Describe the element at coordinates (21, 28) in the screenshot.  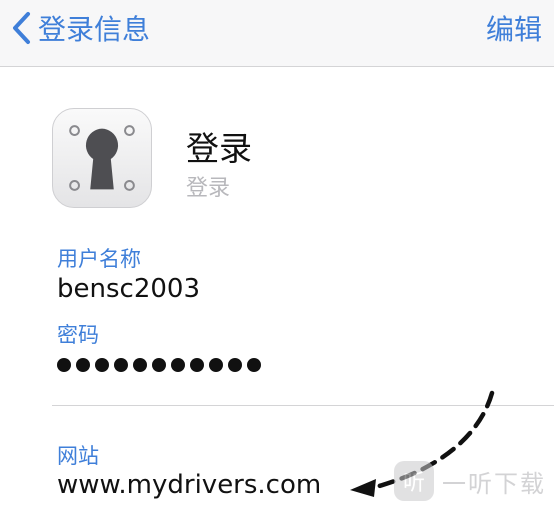
I see `chevron-left-icon` at that location.